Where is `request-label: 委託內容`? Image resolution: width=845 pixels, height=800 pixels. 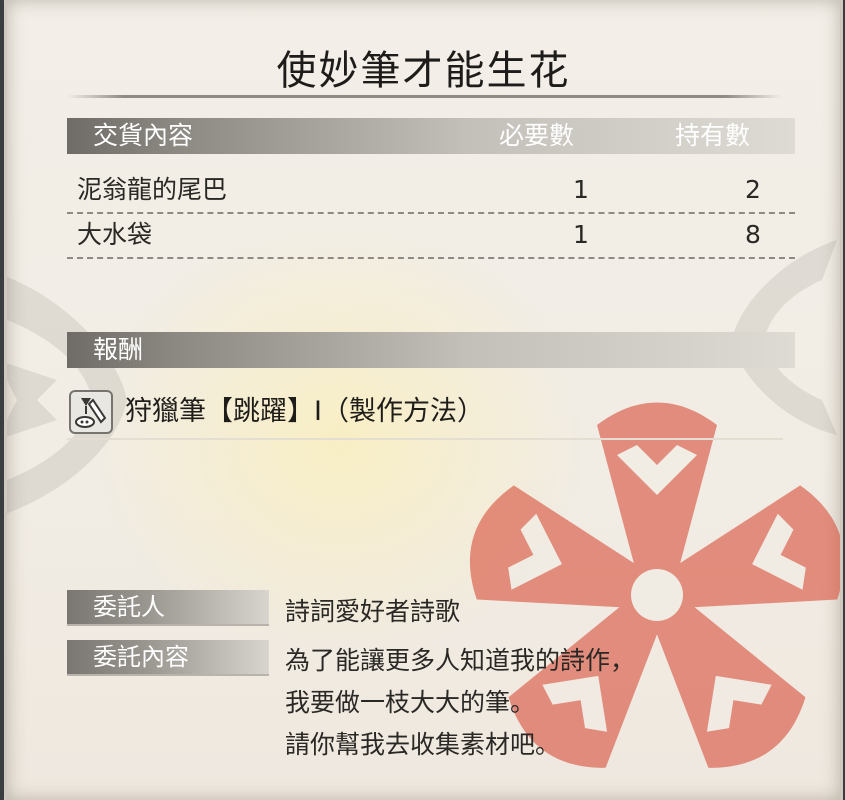 request-label: 委託內容 is located at coordinates (141, 657).